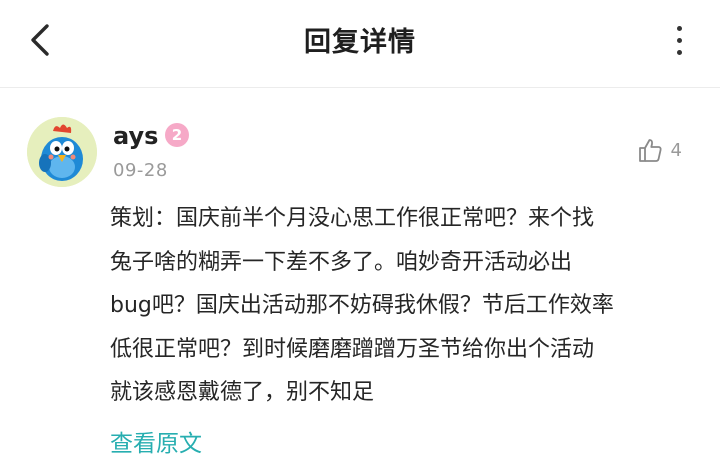 The image size is (720, 469). What do you see at coordinates (140, 170) in the screenshot?
I see `comment-date: 09-28` at bounding box center [140, 170].